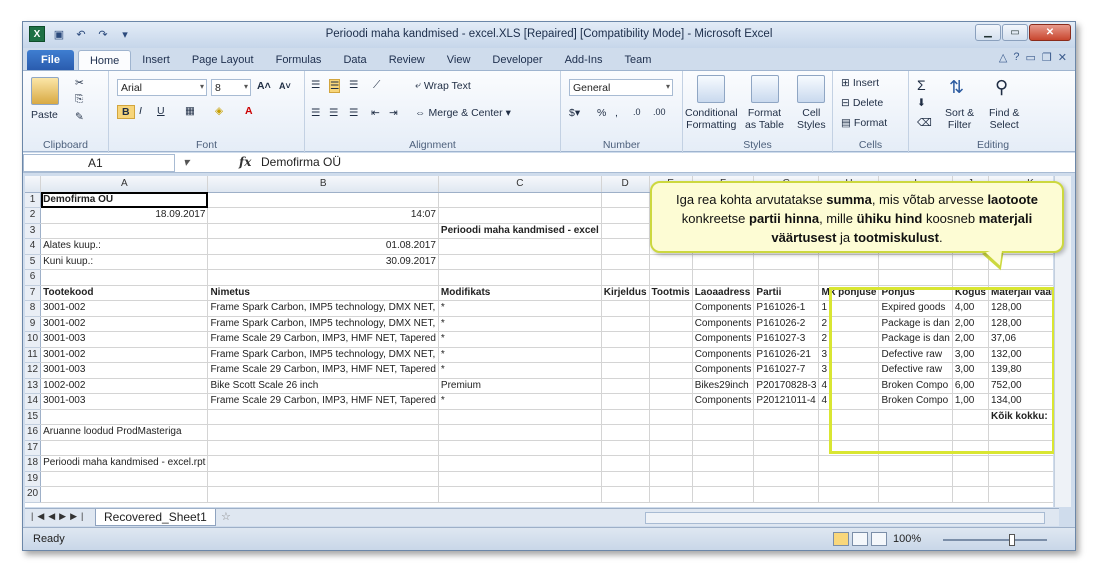  I want to click on cell: P161027-7, so click(786, 370).